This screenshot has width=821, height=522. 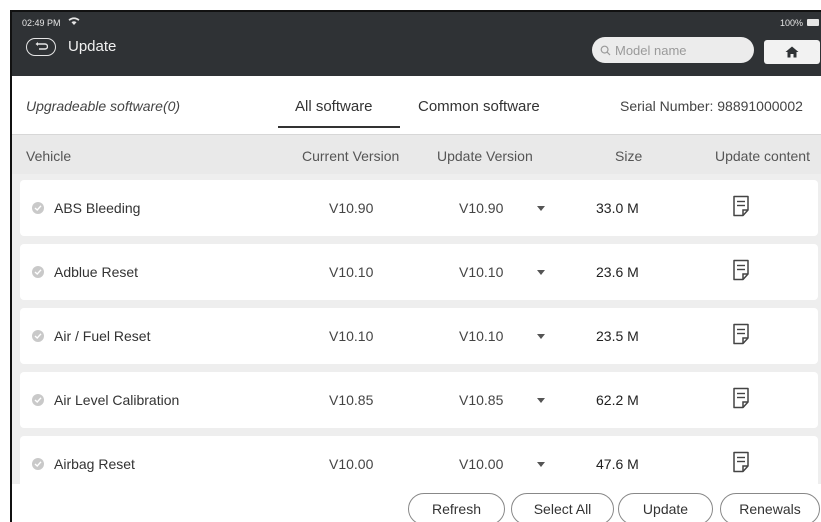 I want to click on current-version: V10.85, so click(x=351, y=400).